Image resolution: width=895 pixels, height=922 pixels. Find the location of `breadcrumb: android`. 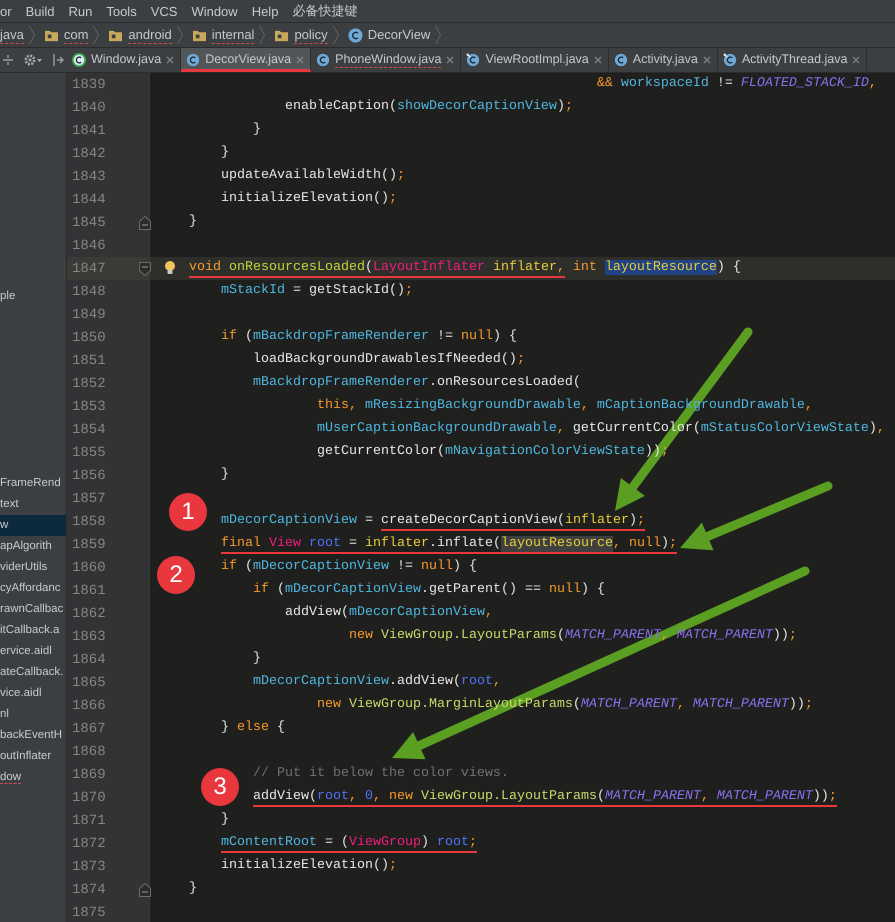

breadcrumb: android is located at coordinates (150, 35).